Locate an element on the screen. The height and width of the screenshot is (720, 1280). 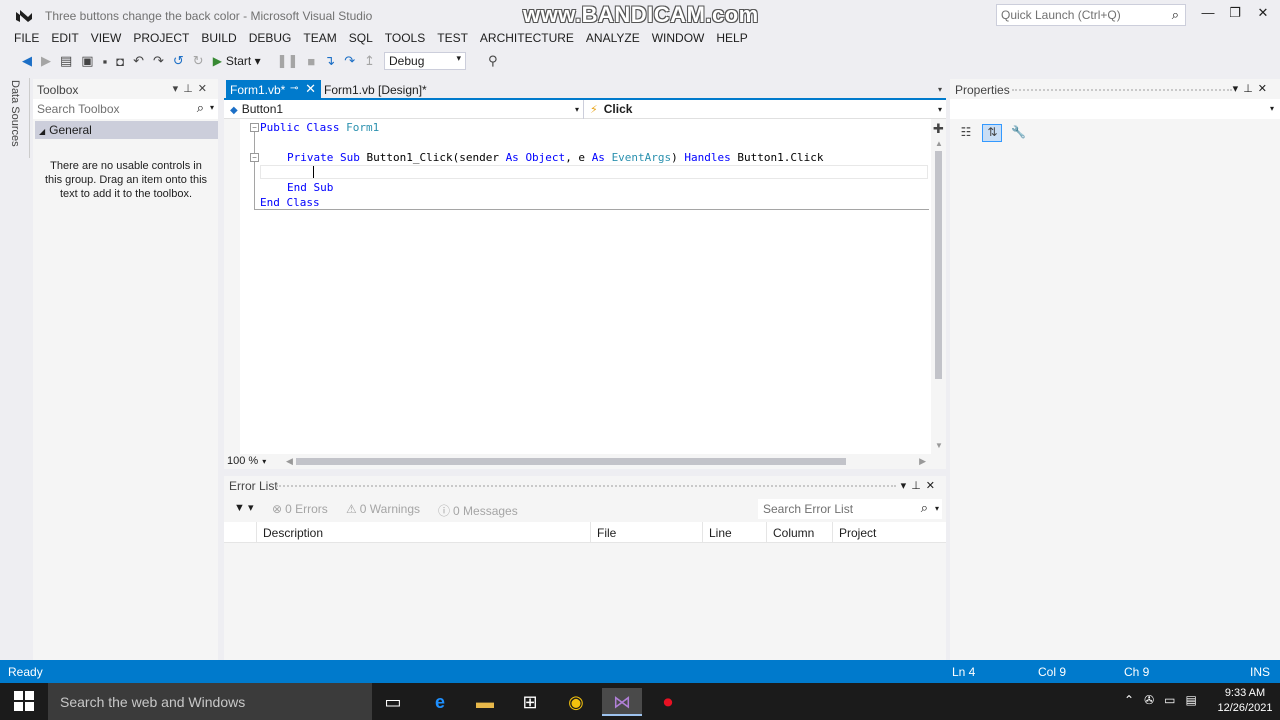
tab-overflow-icon: ▾ is located at coordinates (940, 89).